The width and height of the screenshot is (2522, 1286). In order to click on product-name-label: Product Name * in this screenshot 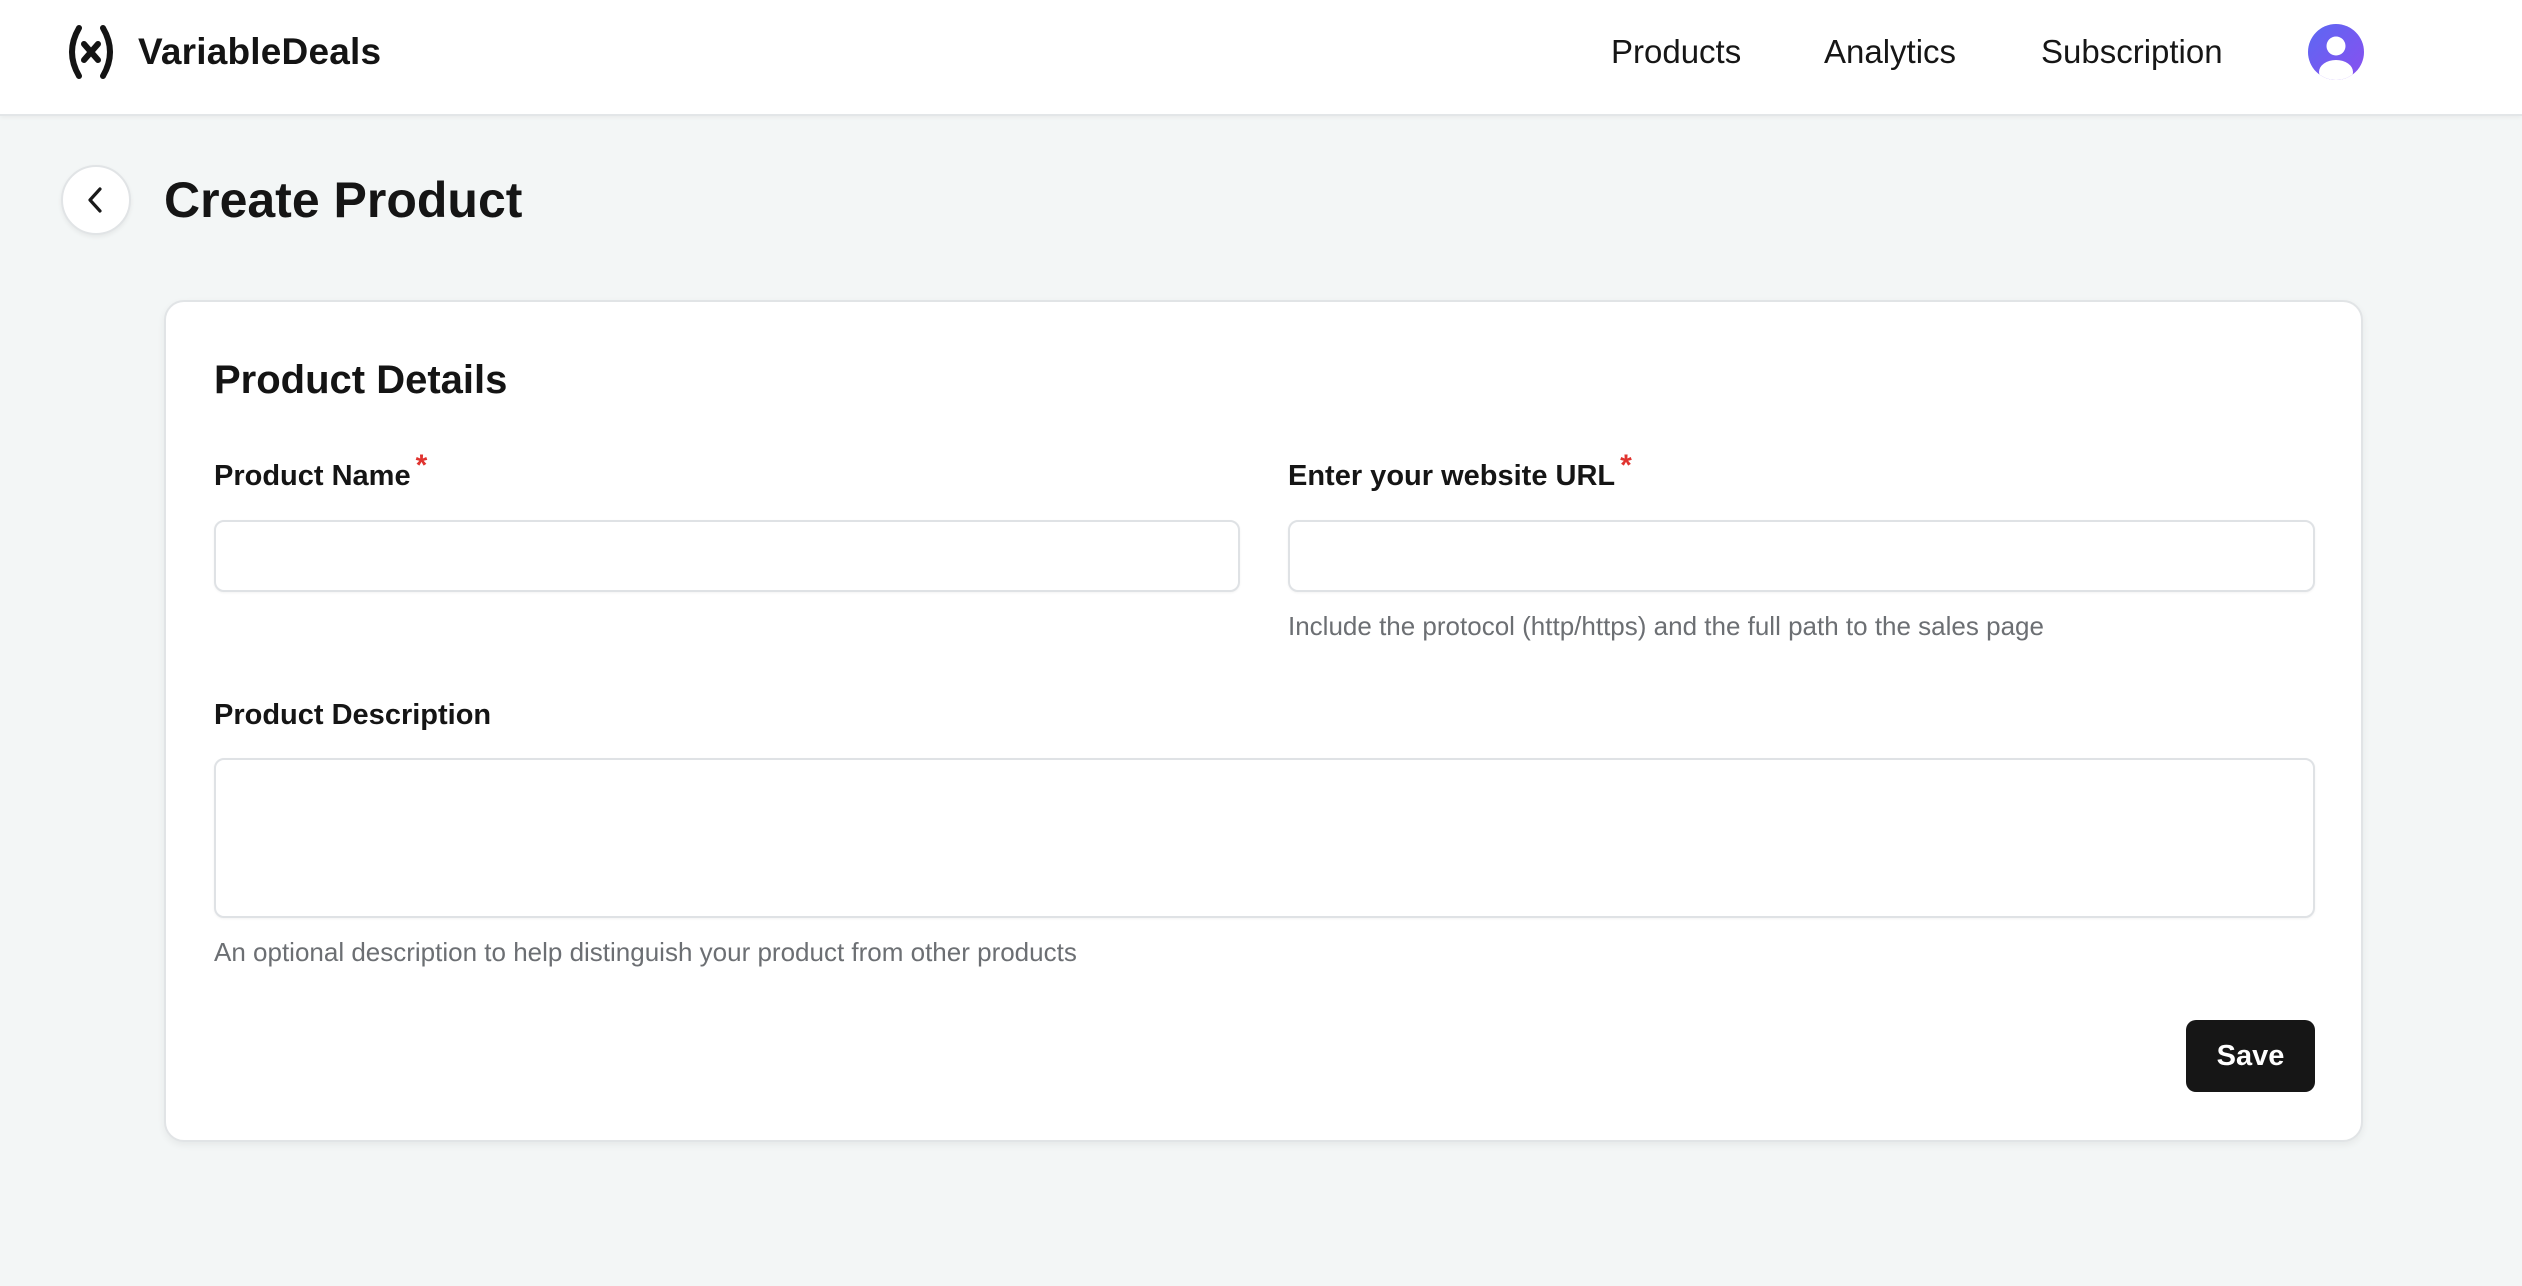, I will do `click(320, 472)`.